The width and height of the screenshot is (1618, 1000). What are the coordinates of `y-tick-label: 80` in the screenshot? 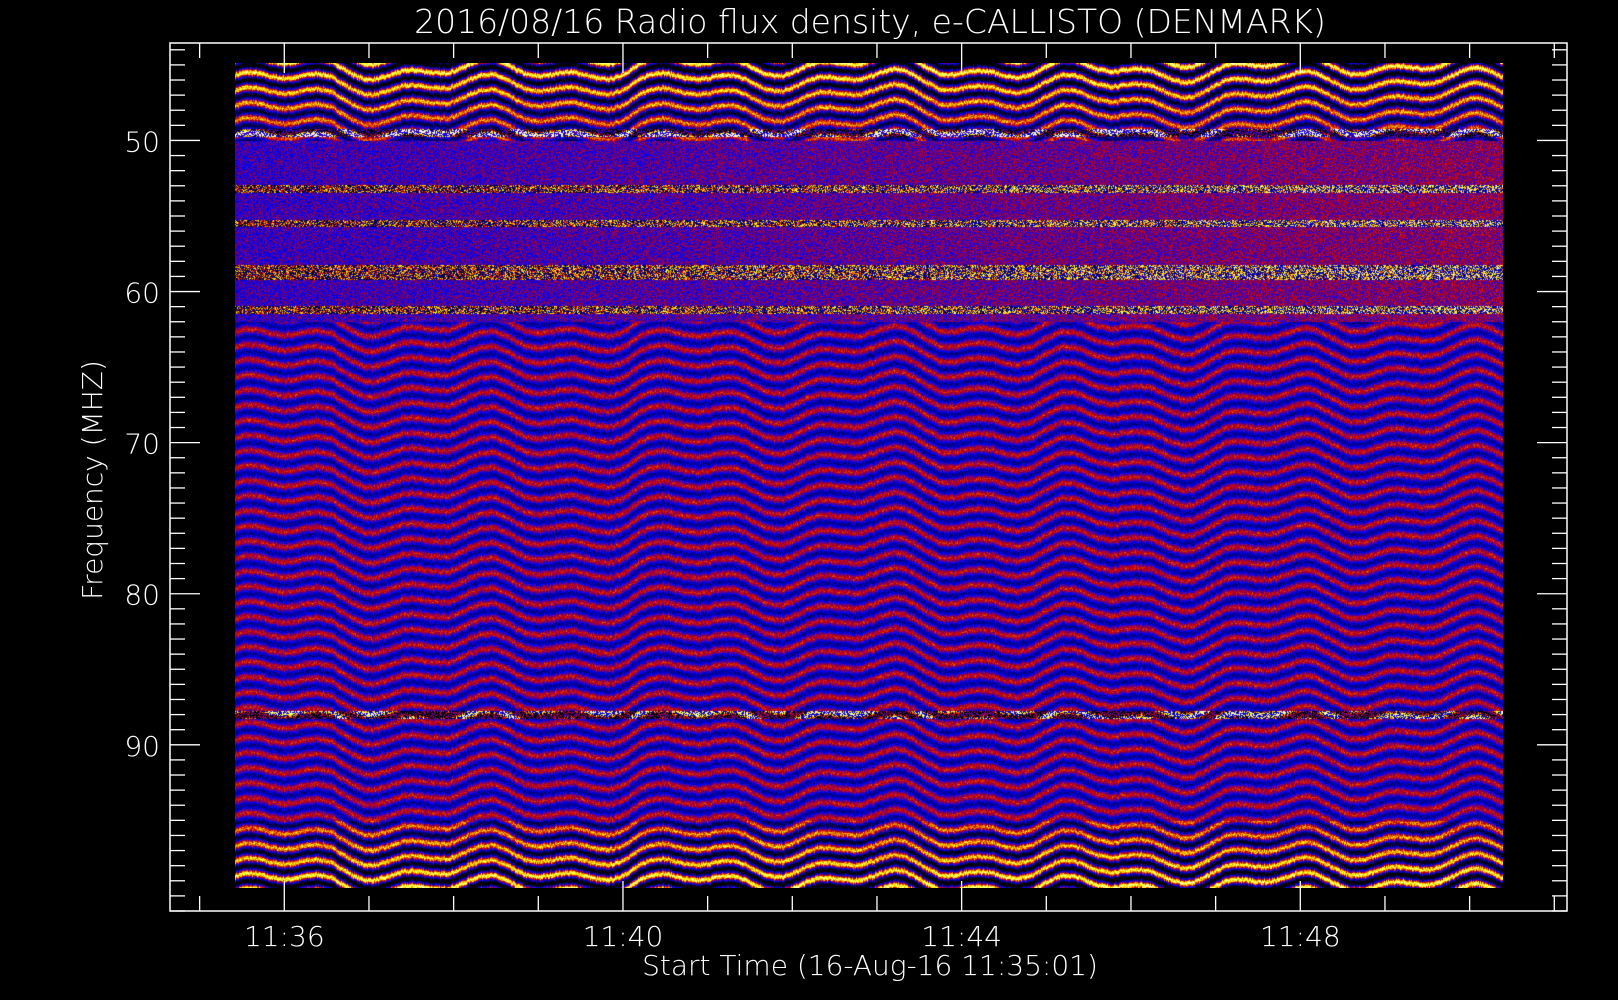 It's located at (142, 595).